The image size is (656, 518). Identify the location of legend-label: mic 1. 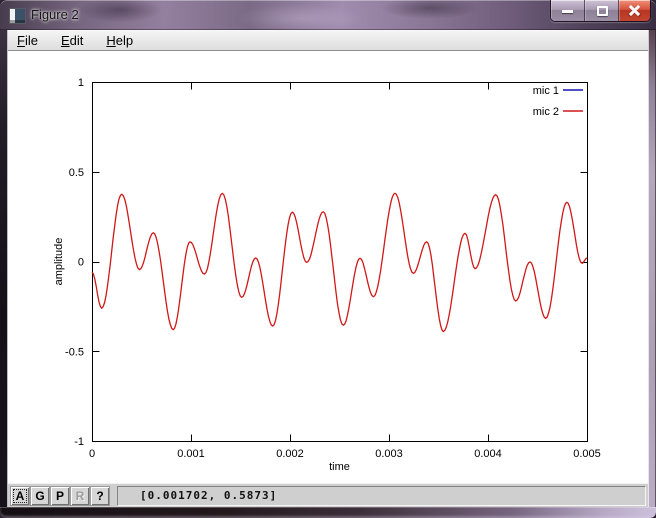
(546, 91).